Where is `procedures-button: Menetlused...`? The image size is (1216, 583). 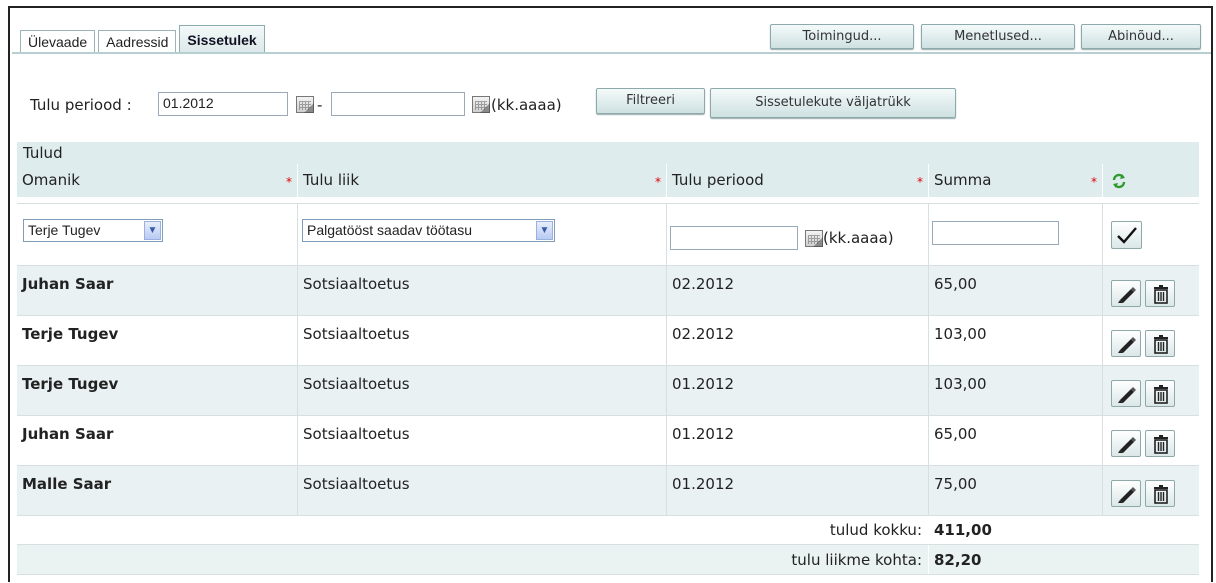
procedures-button: Menetlused... is located at coordinates (998, 36).